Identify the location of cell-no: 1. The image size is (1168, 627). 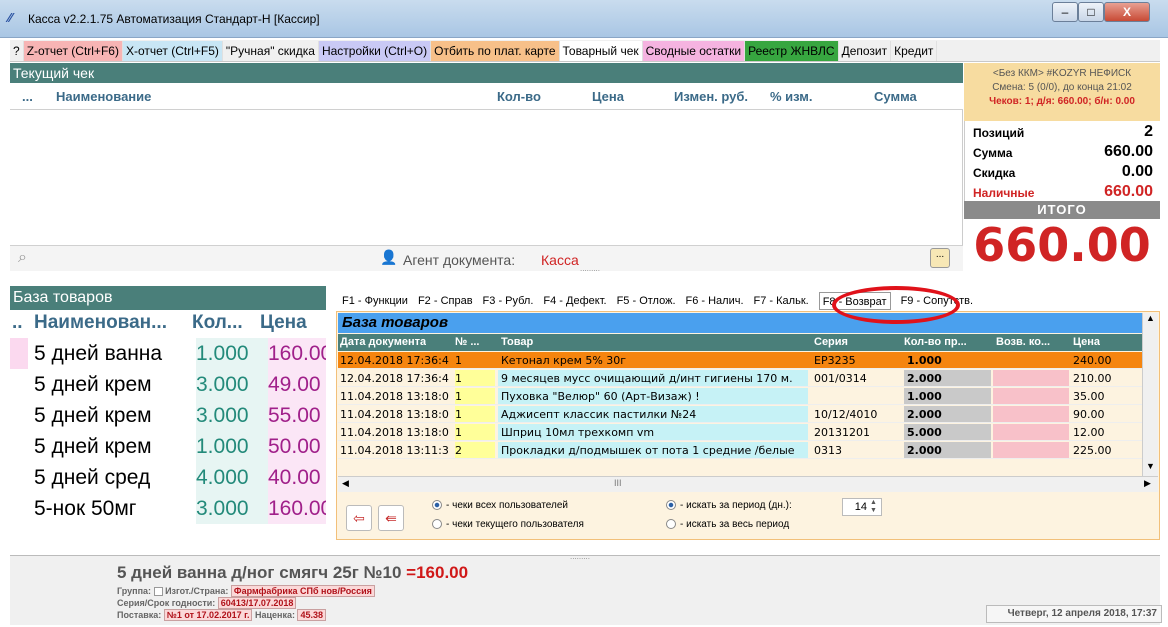
(475, 378).